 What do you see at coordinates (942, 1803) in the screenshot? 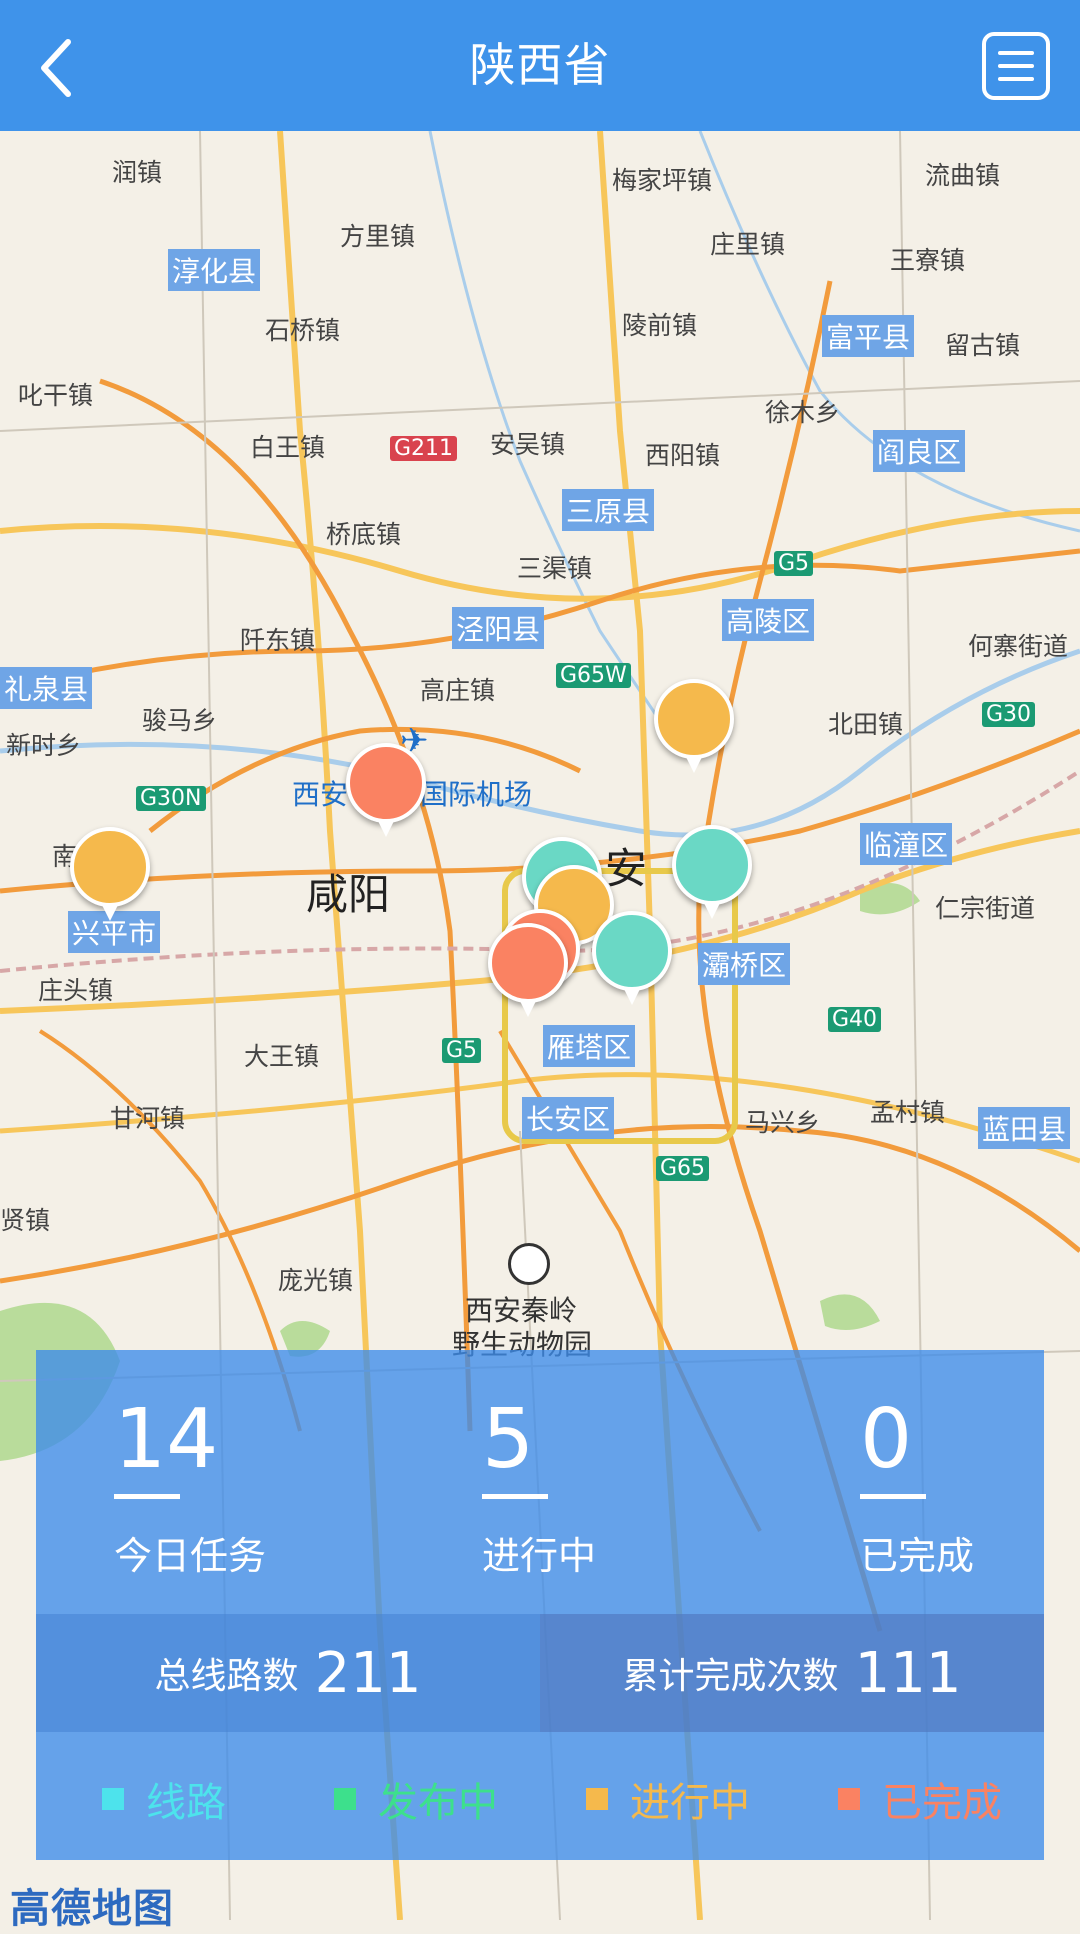
I see `legend-label: 已完成` at bounding box center [942, 1803].